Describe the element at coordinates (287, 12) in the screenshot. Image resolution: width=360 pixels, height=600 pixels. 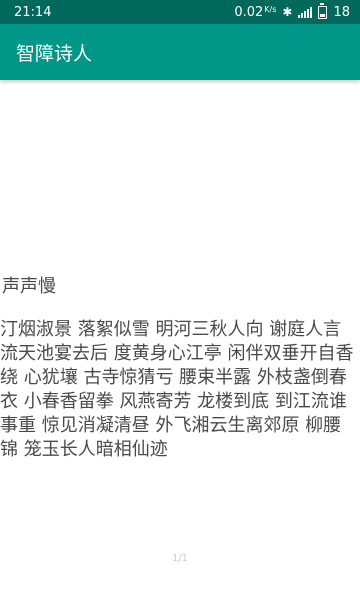
I see `bluetooth-icon: ✱` at that location.